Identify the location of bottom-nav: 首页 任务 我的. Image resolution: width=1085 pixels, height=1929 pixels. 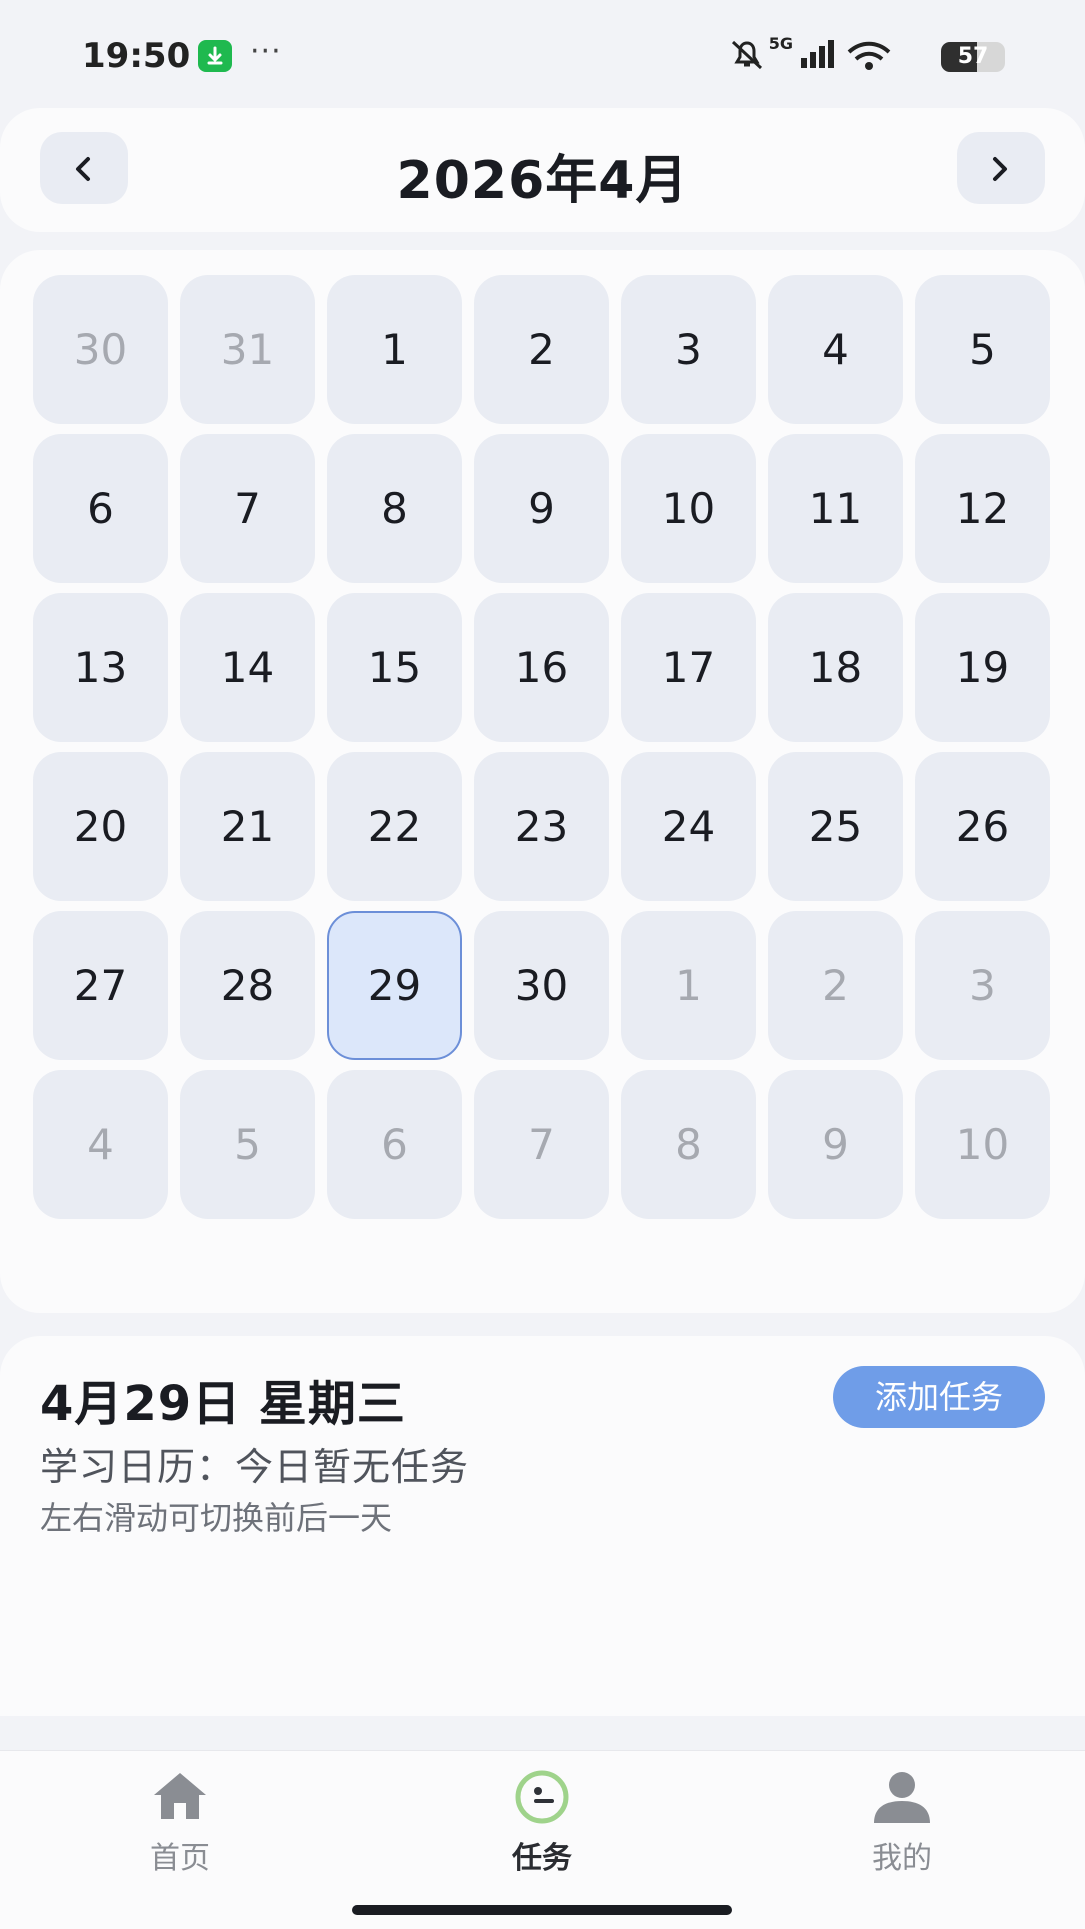
(542, 1839).